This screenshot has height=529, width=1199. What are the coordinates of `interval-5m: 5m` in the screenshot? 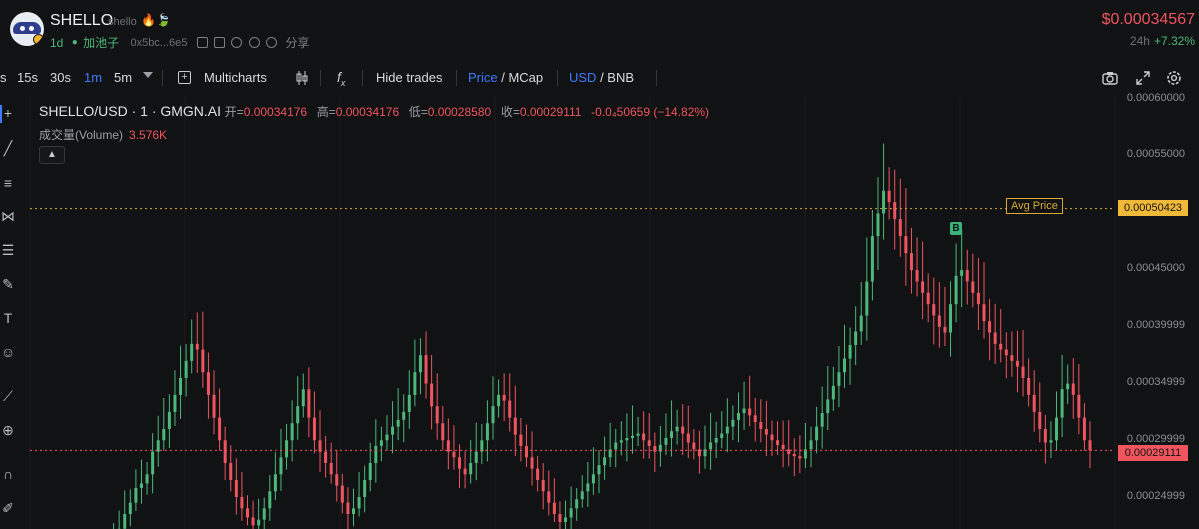 It's located at (123, 77).